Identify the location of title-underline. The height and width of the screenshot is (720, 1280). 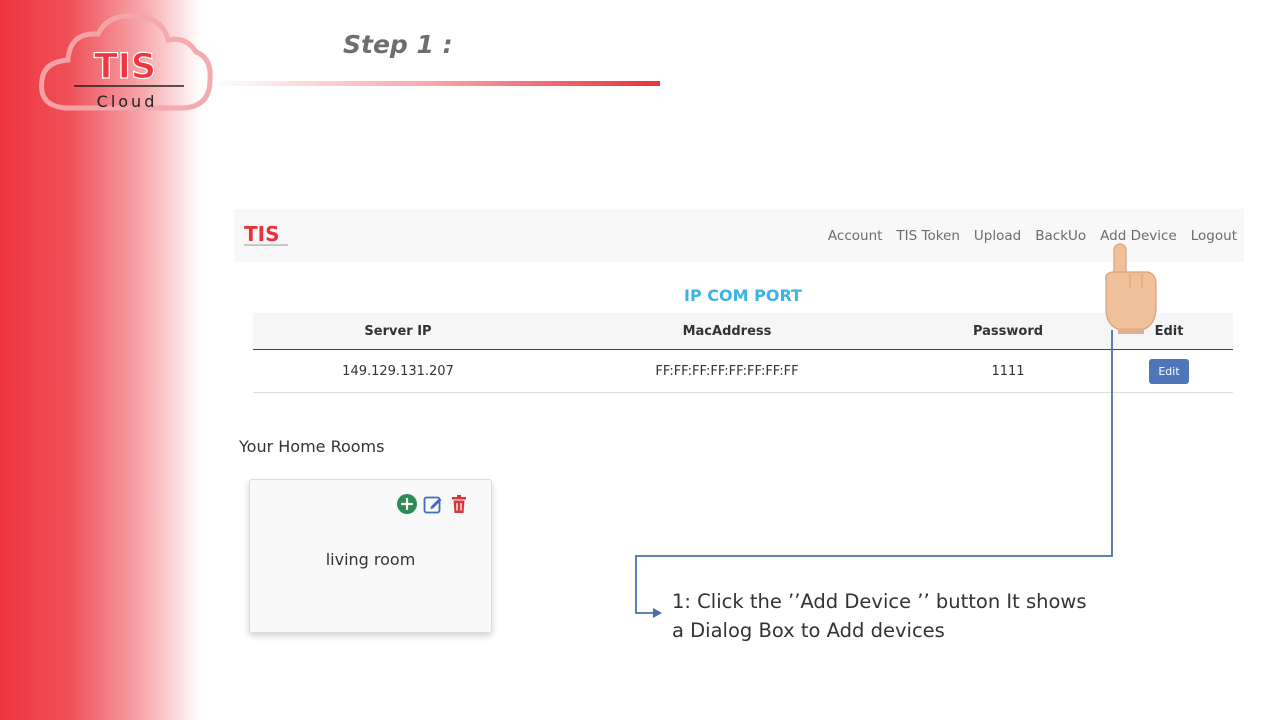
(436, 83).